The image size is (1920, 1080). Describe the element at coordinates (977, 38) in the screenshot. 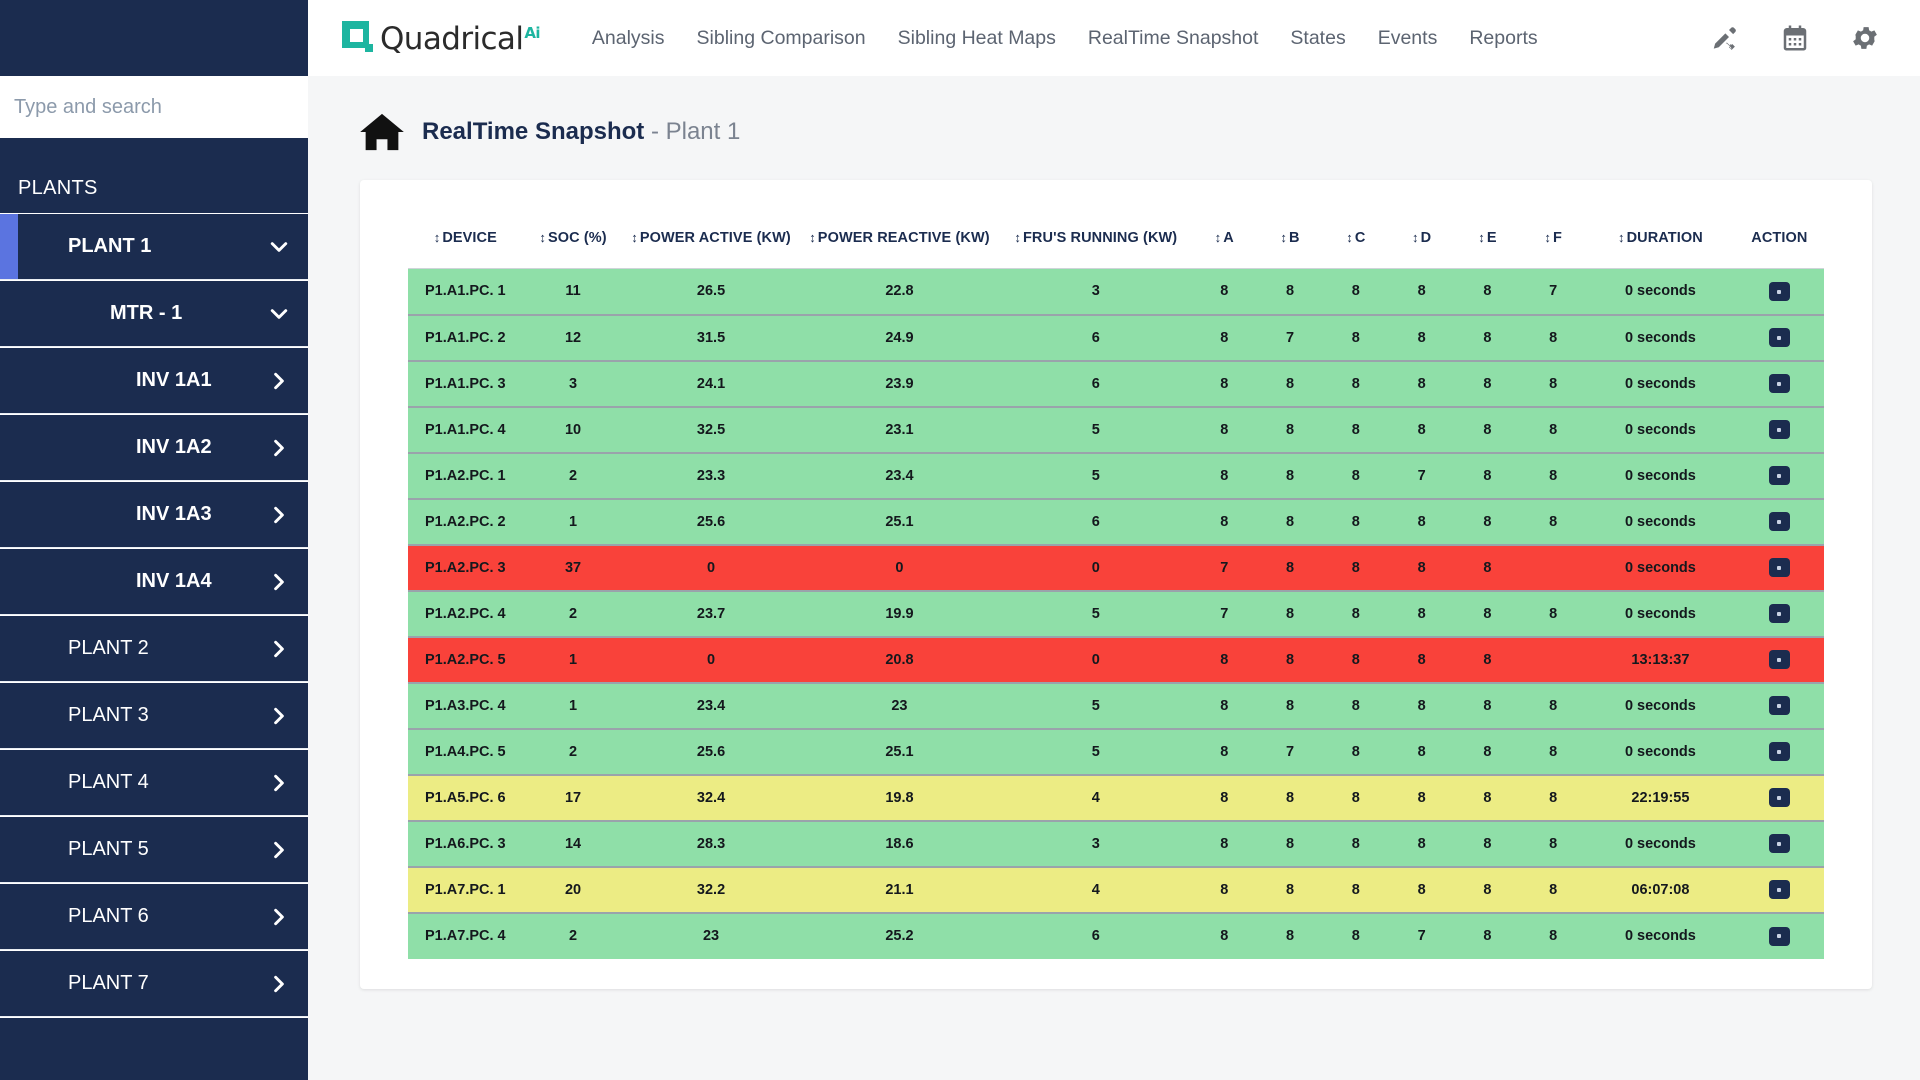

I see `nav-item-sibling-heat-maps: Sibling Heat Maps` at that location.